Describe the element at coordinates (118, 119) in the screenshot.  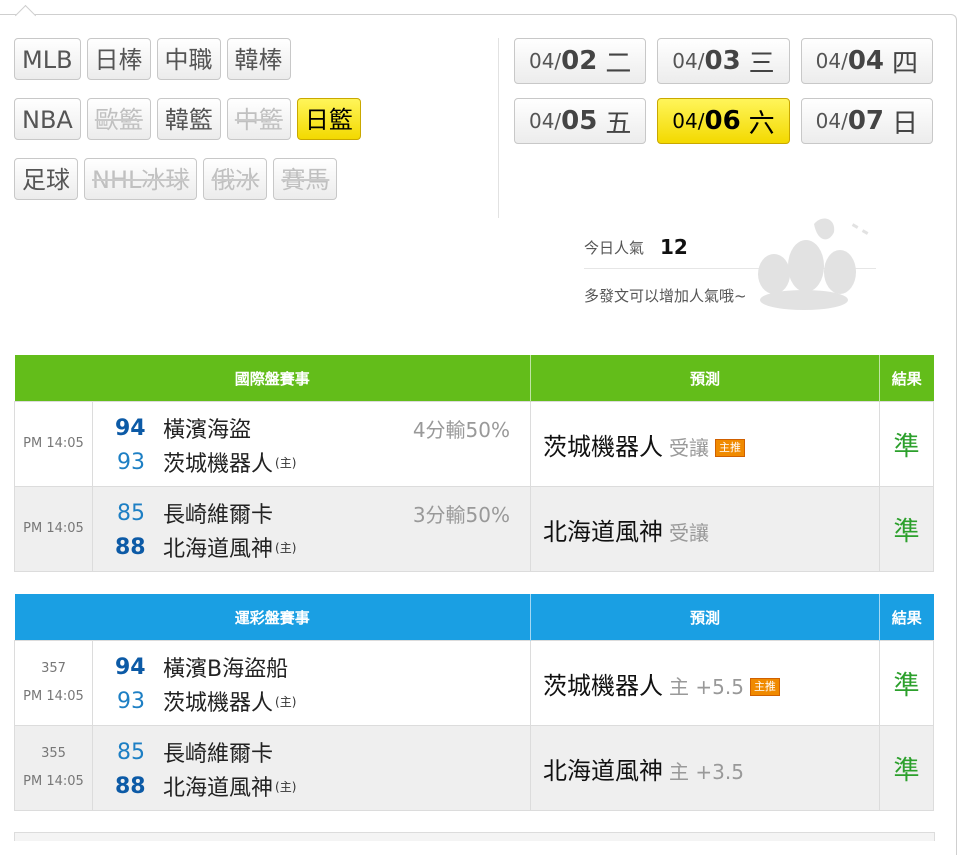
I see `league-button: 歐籃` at that location.